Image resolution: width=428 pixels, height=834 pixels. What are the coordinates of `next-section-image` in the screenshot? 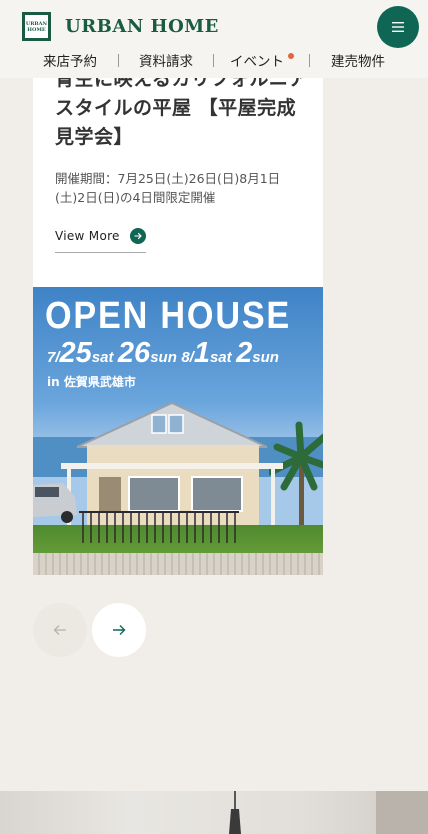 It's located at (214, 812).